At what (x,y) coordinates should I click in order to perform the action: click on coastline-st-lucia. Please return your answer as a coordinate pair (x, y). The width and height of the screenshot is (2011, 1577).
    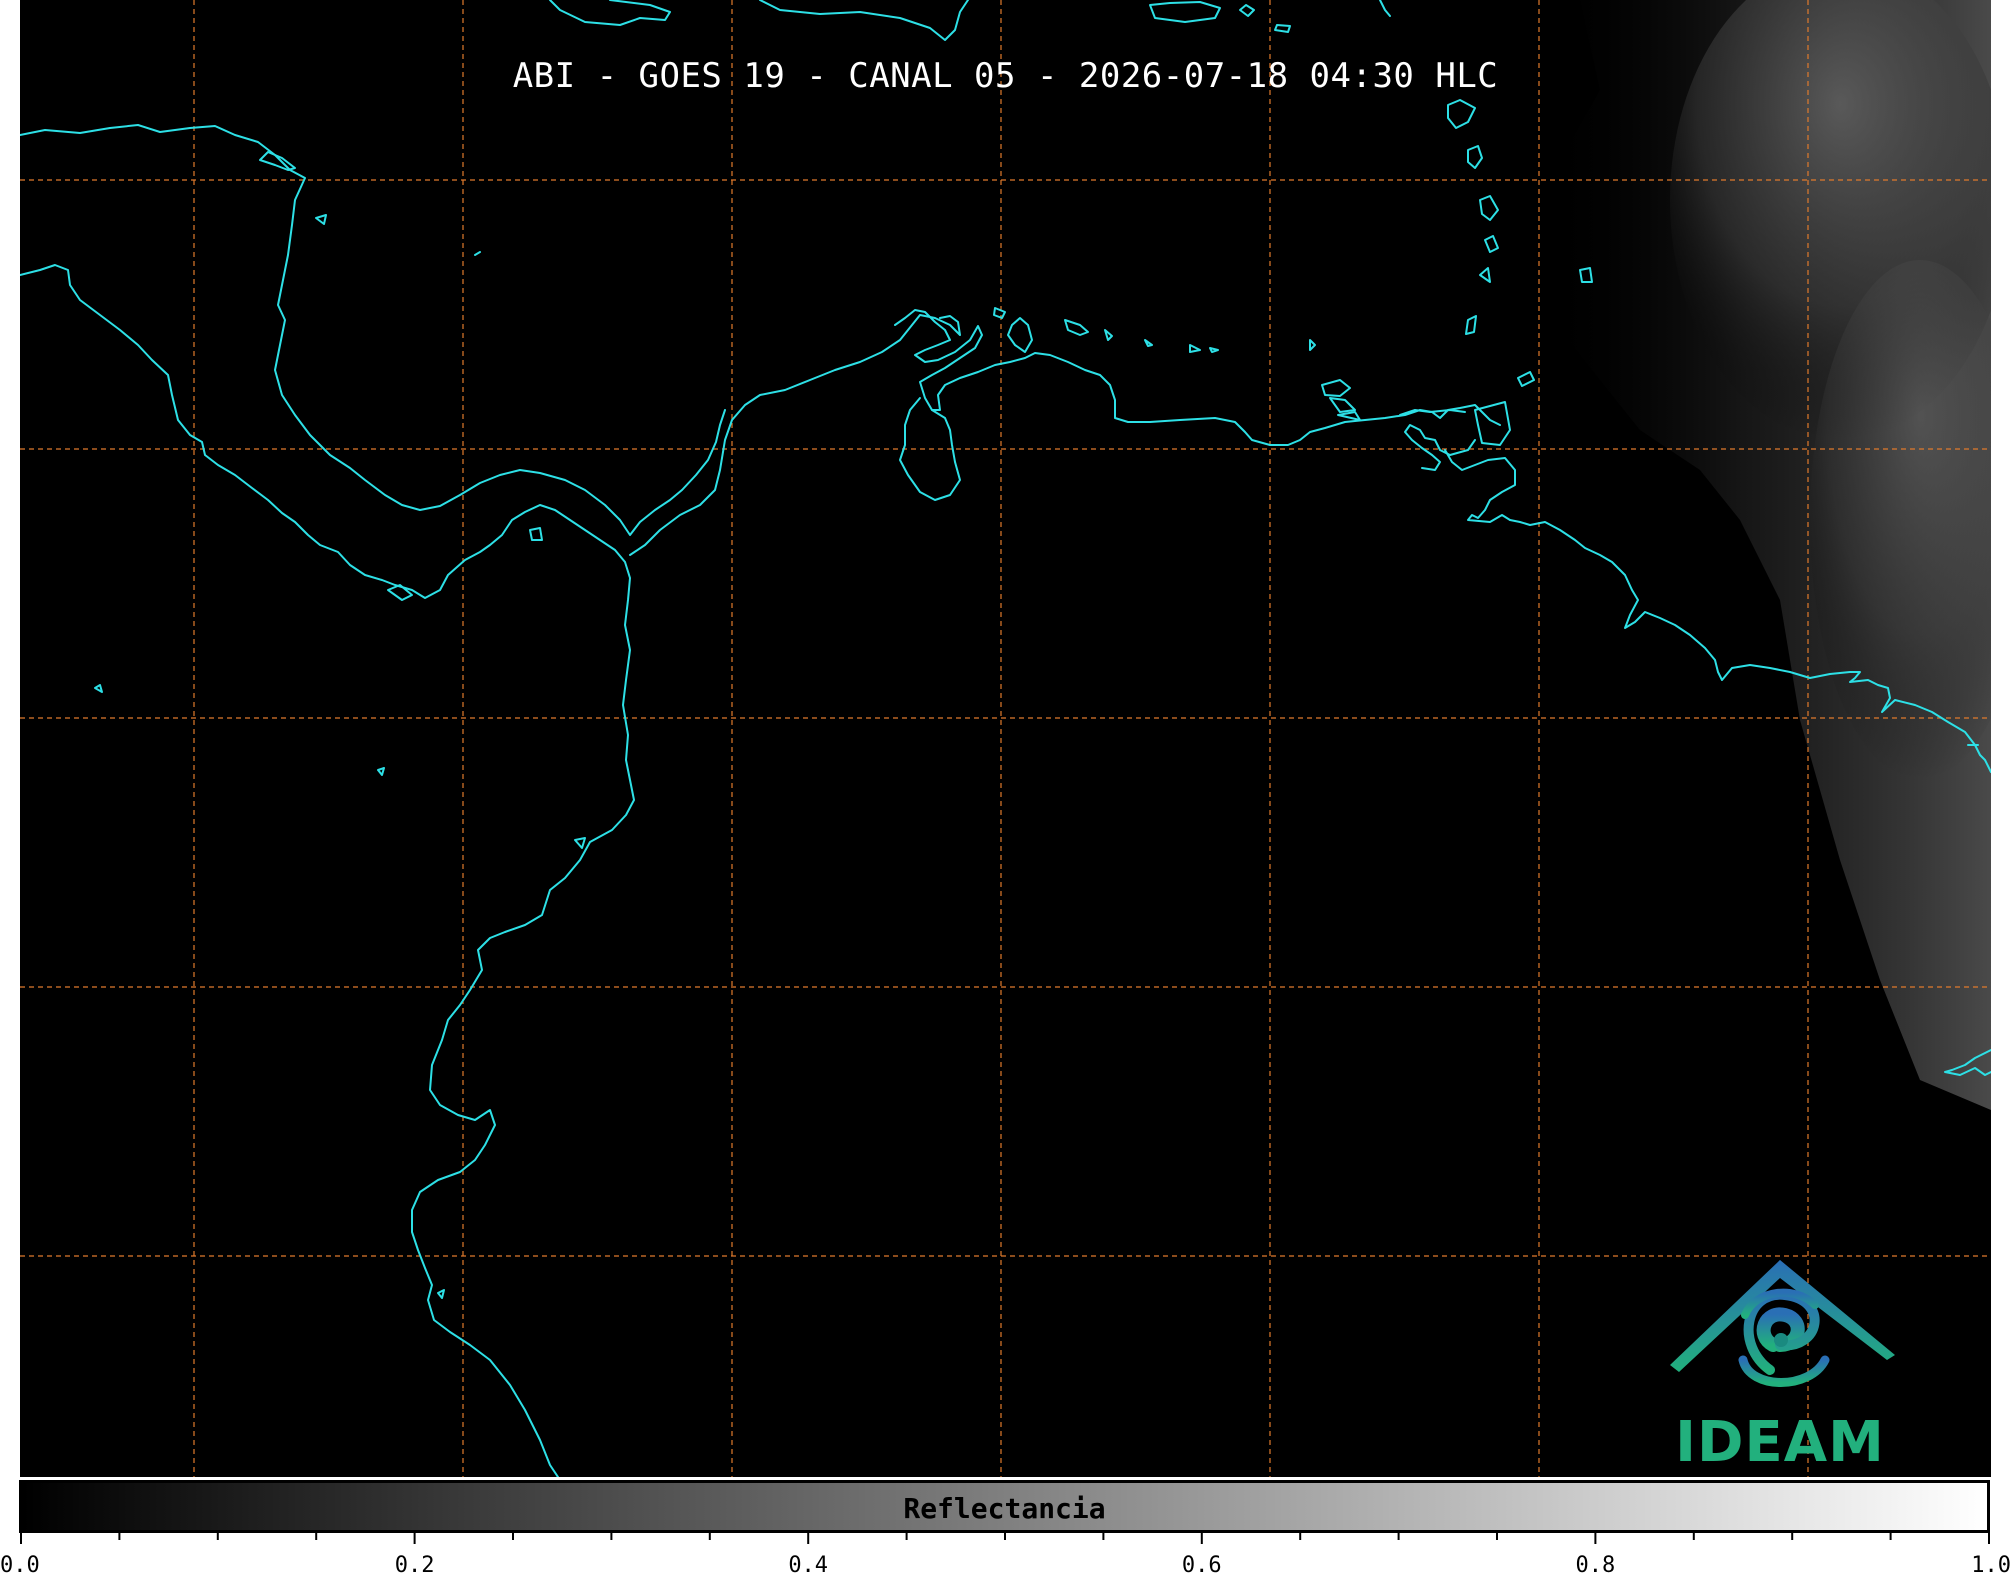
    Looking at the image, I should click on (1489, 208).